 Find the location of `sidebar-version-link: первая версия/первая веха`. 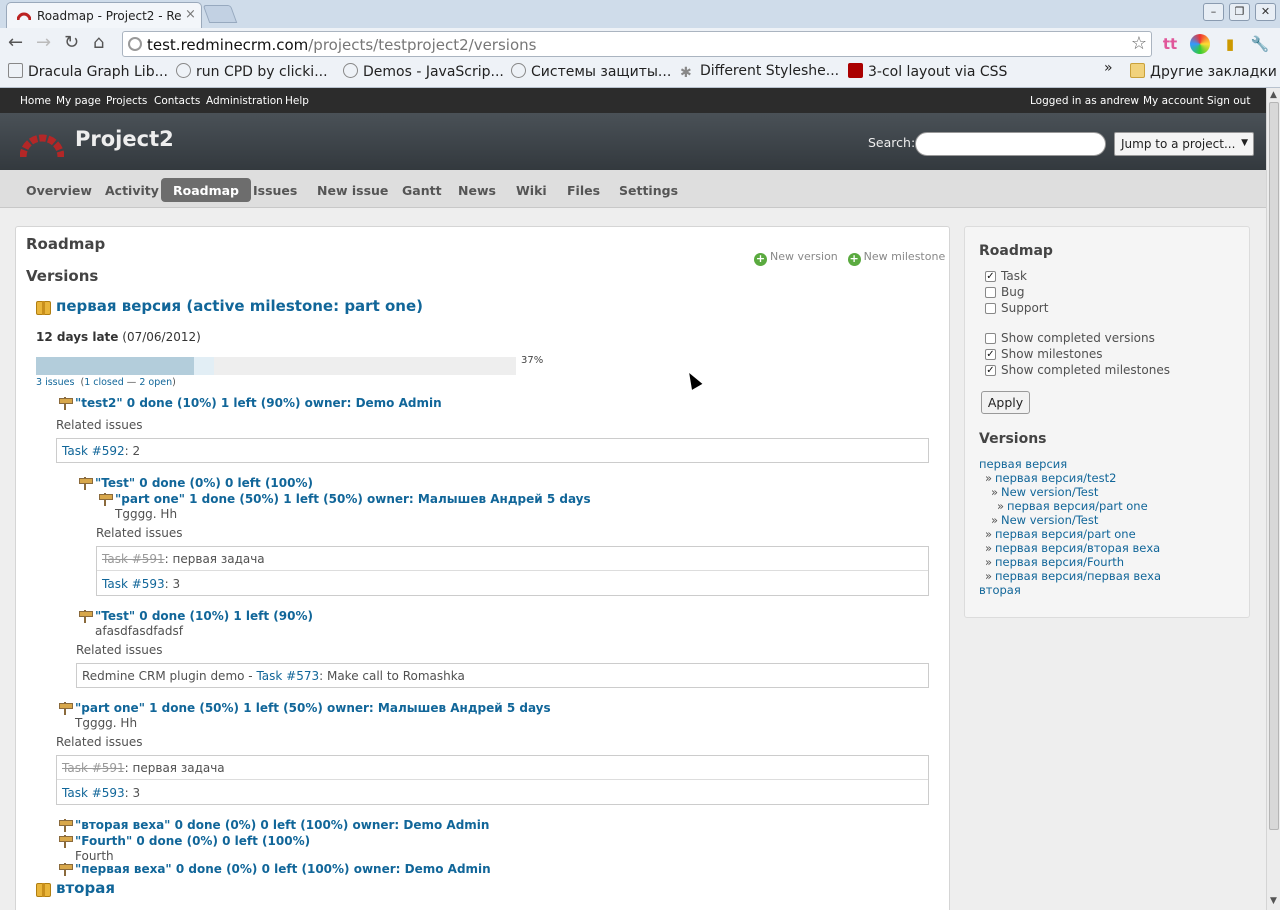

sidebar-version-link: первая версия/первая веха is located at coordinates (1078, 576).